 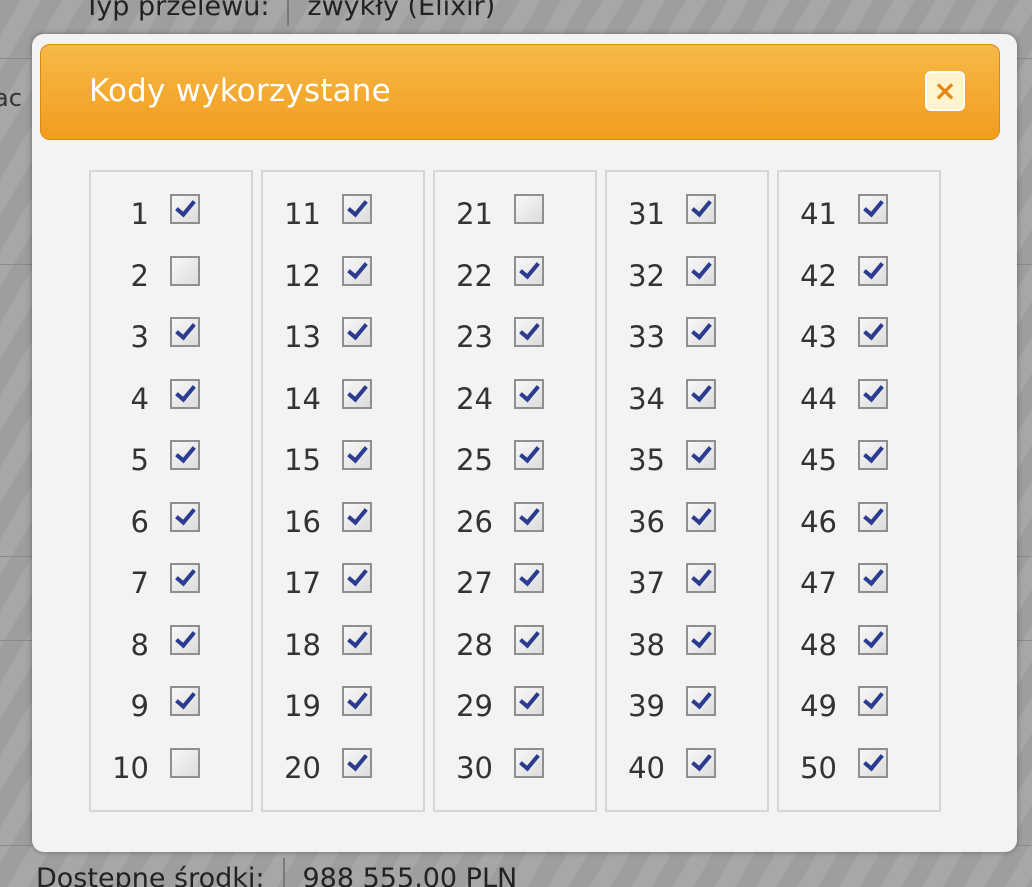 I want to click on code-row: 3, so click(x=171, y=348).